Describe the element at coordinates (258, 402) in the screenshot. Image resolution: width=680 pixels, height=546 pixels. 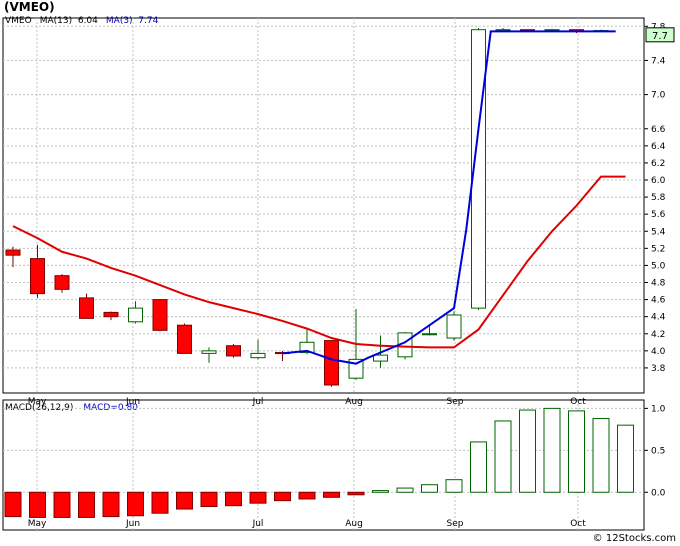
I see `price-x-tick: Jul` at that location.